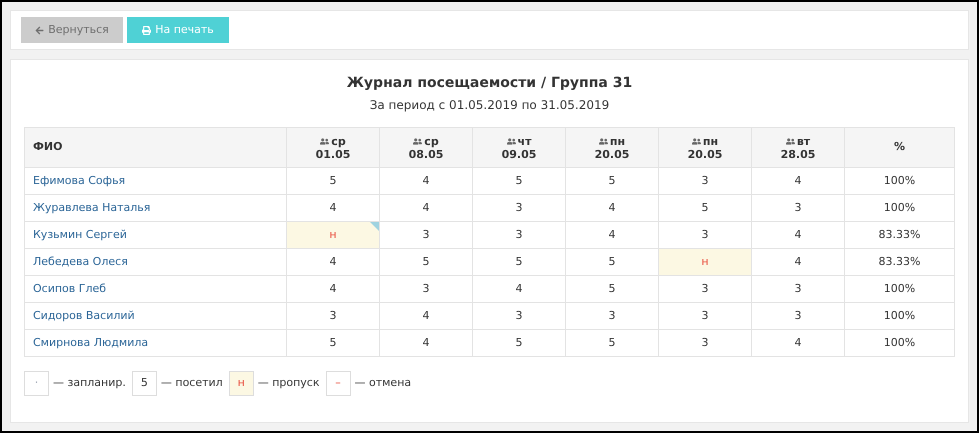 Image resolution: width=979 pixels, height=433 pixels. Describe the element at coordinates (383, 383) in the screenshot. I see `legend-label: — отмена` at that location.